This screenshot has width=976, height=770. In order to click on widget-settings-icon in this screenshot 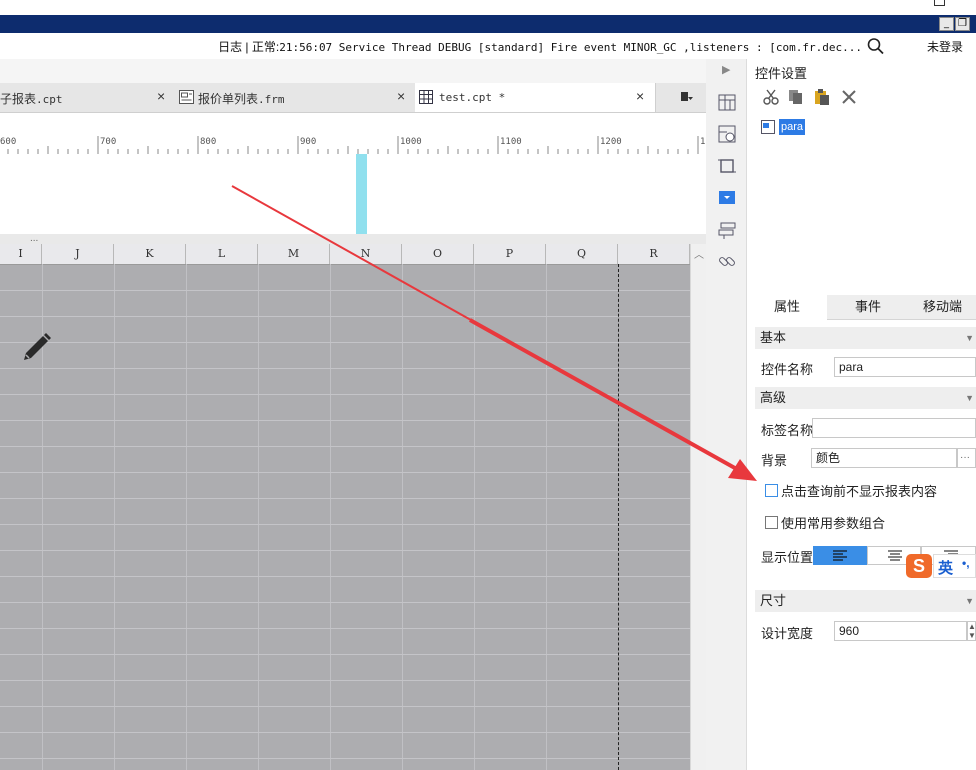, I will do `click(727, 198)`.